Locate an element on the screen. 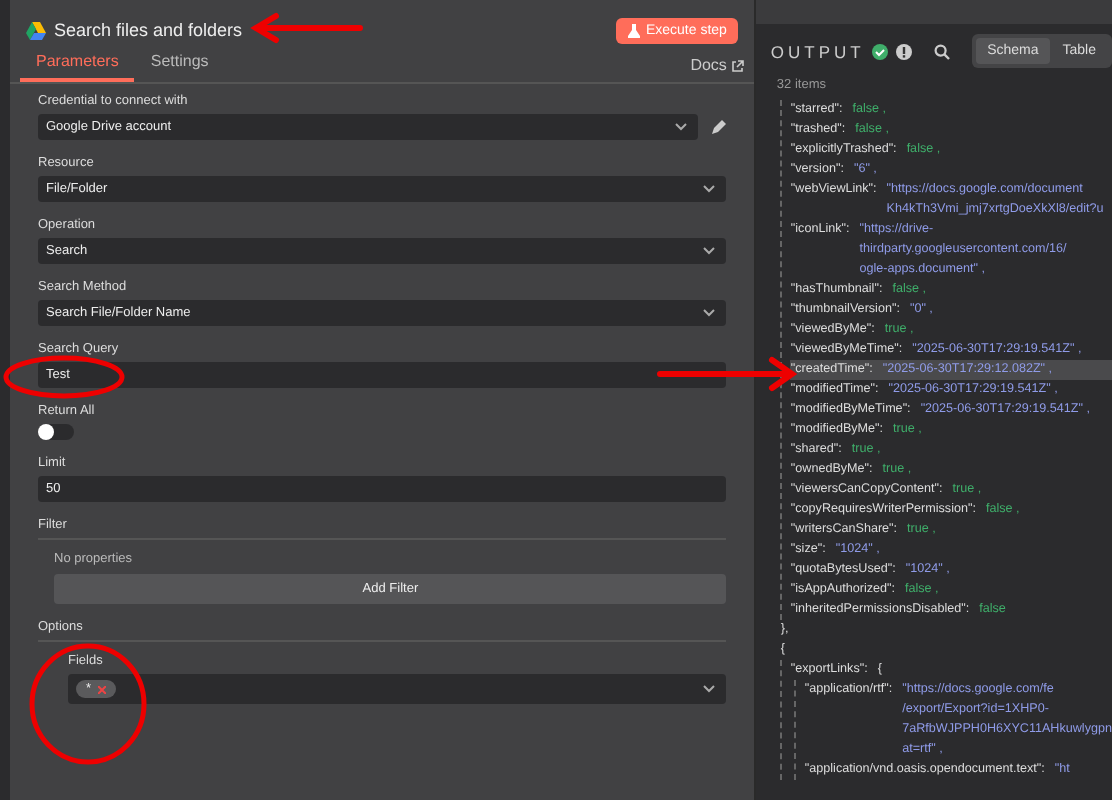 This screenshot has width=1112, height=800. toggle-switch is located at coordinates (56, 432).